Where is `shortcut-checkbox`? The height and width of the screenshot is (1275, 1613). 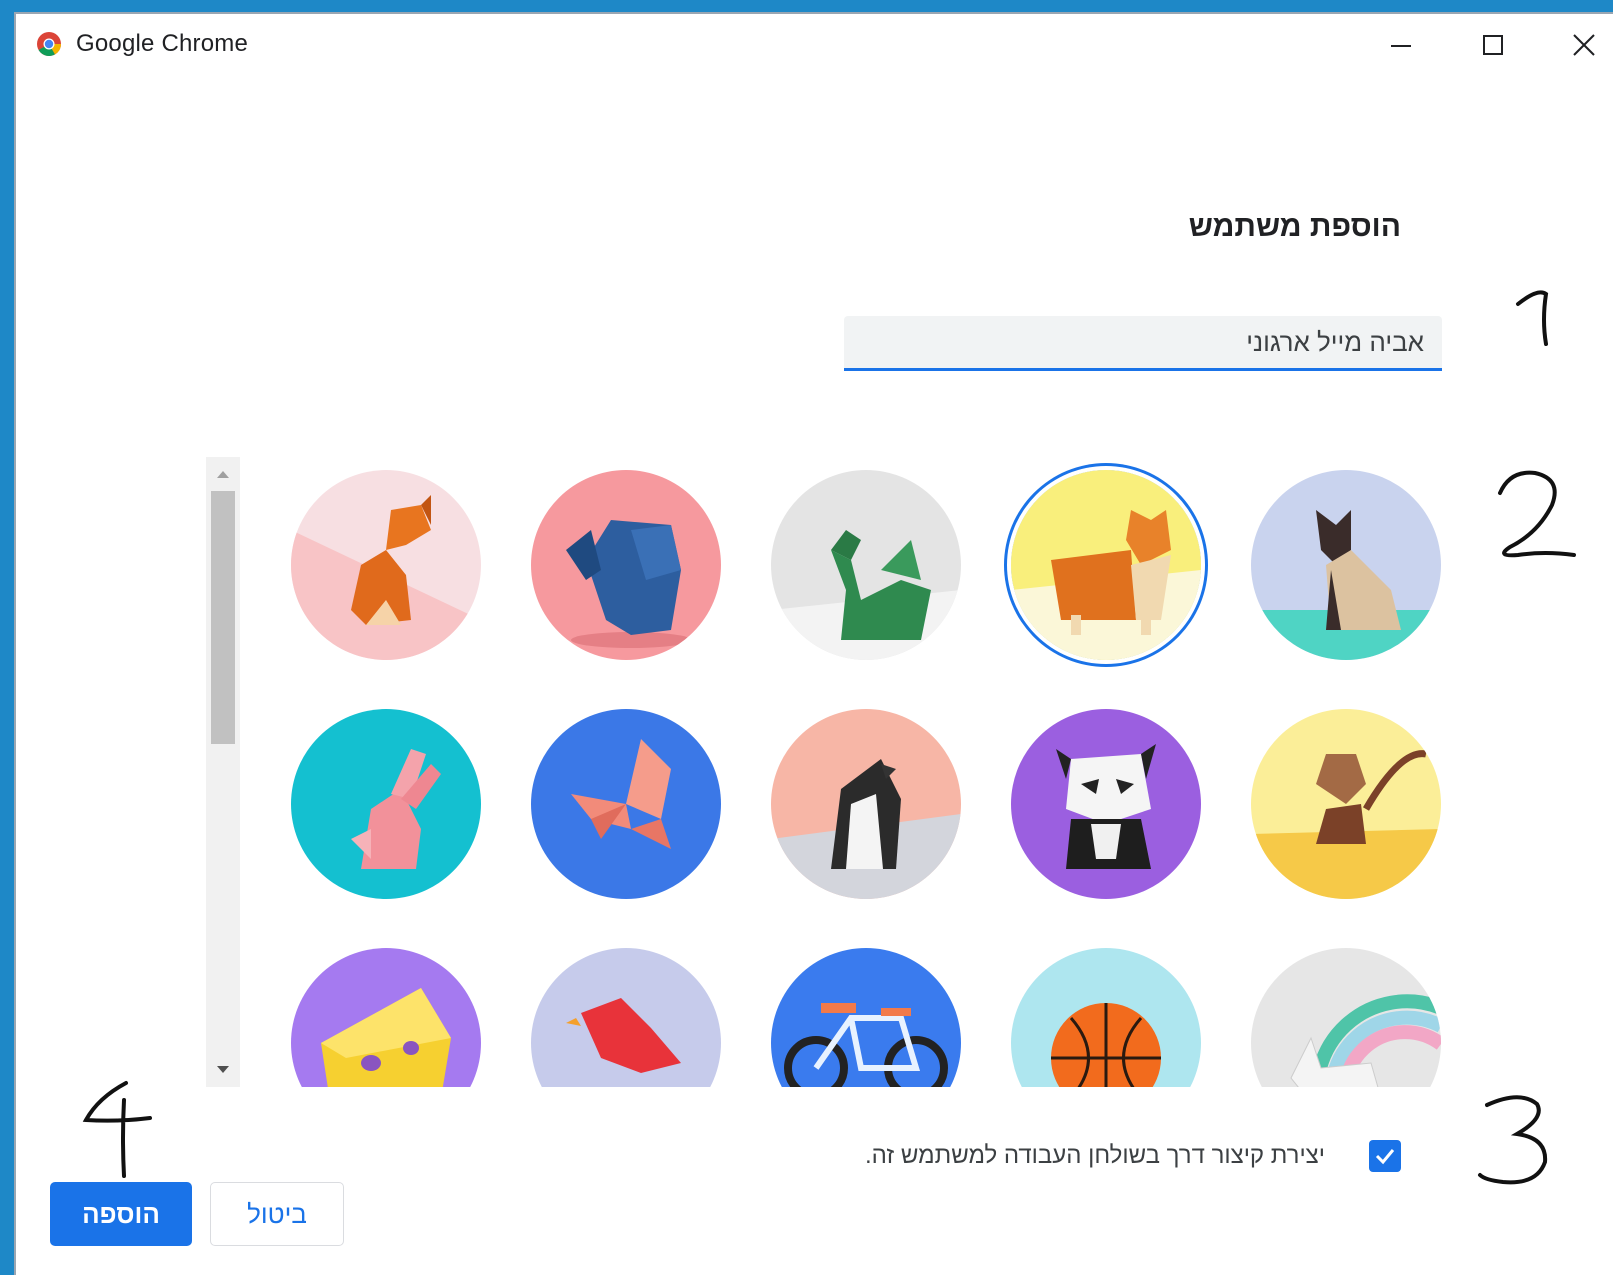 shortcut-checkbox is located at coordinates (1385, 1156).